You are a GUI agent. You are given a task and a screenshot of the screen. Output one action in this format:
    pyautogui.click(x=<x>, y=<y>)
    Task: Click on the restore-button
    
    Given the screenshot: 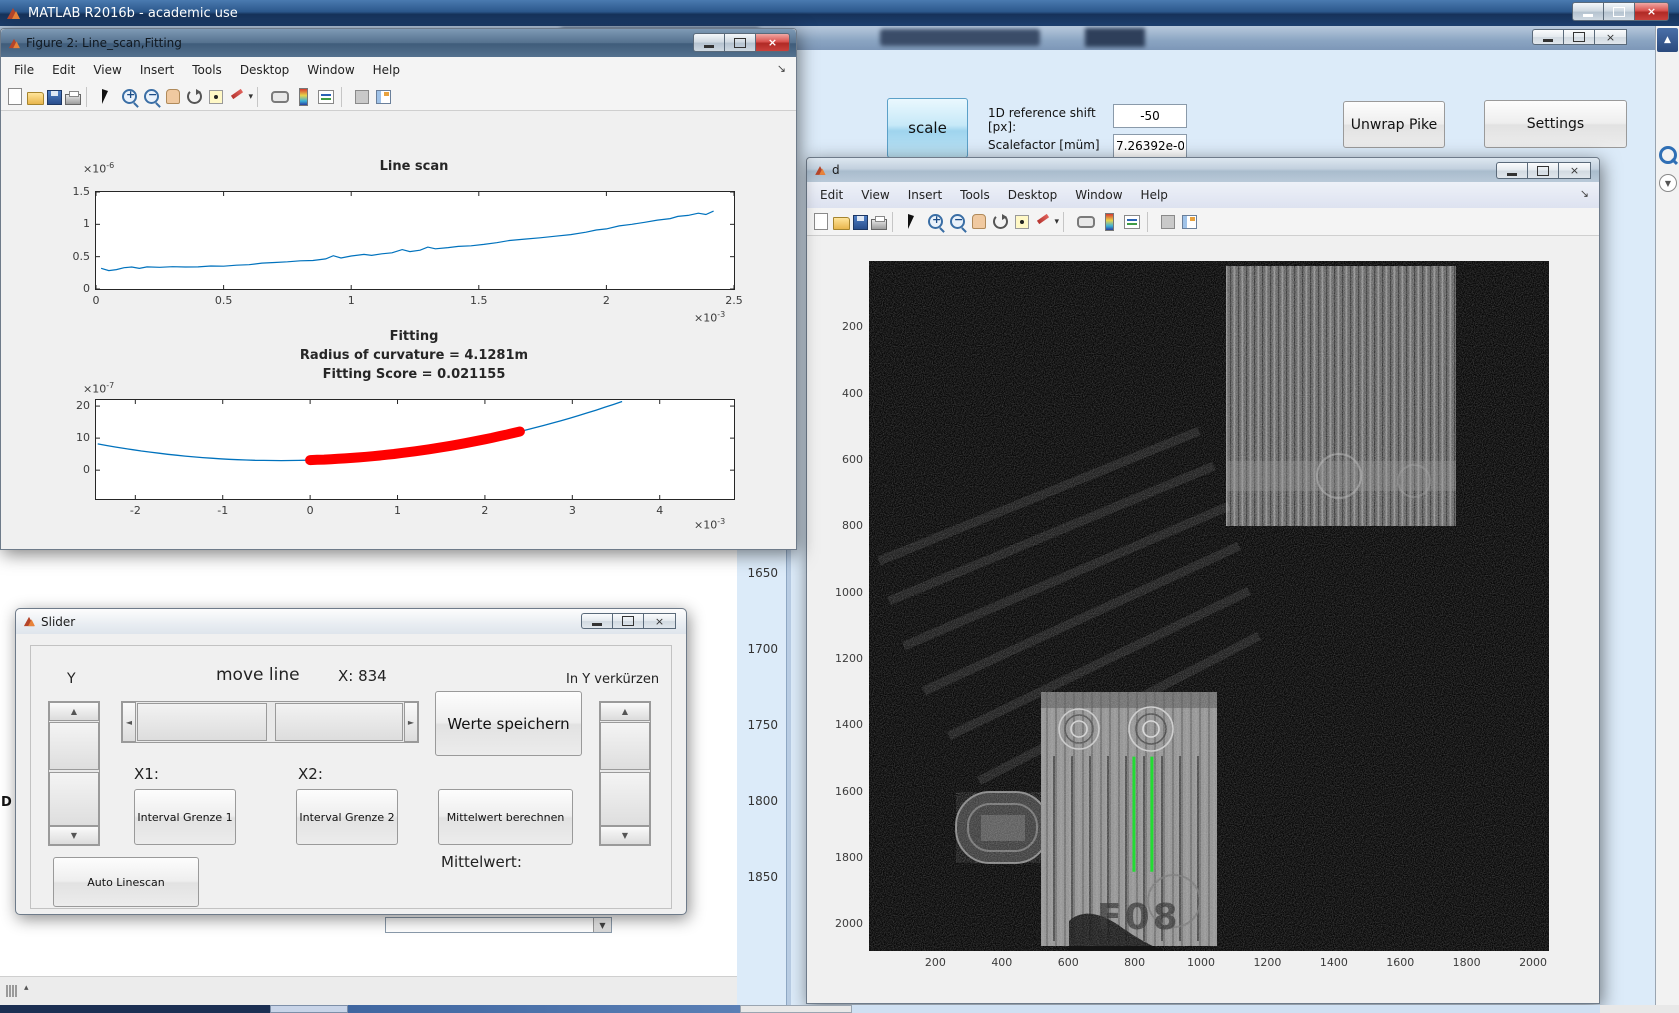 What is the action you would take?
    pyautogui.click(x=1618, y=11)
    